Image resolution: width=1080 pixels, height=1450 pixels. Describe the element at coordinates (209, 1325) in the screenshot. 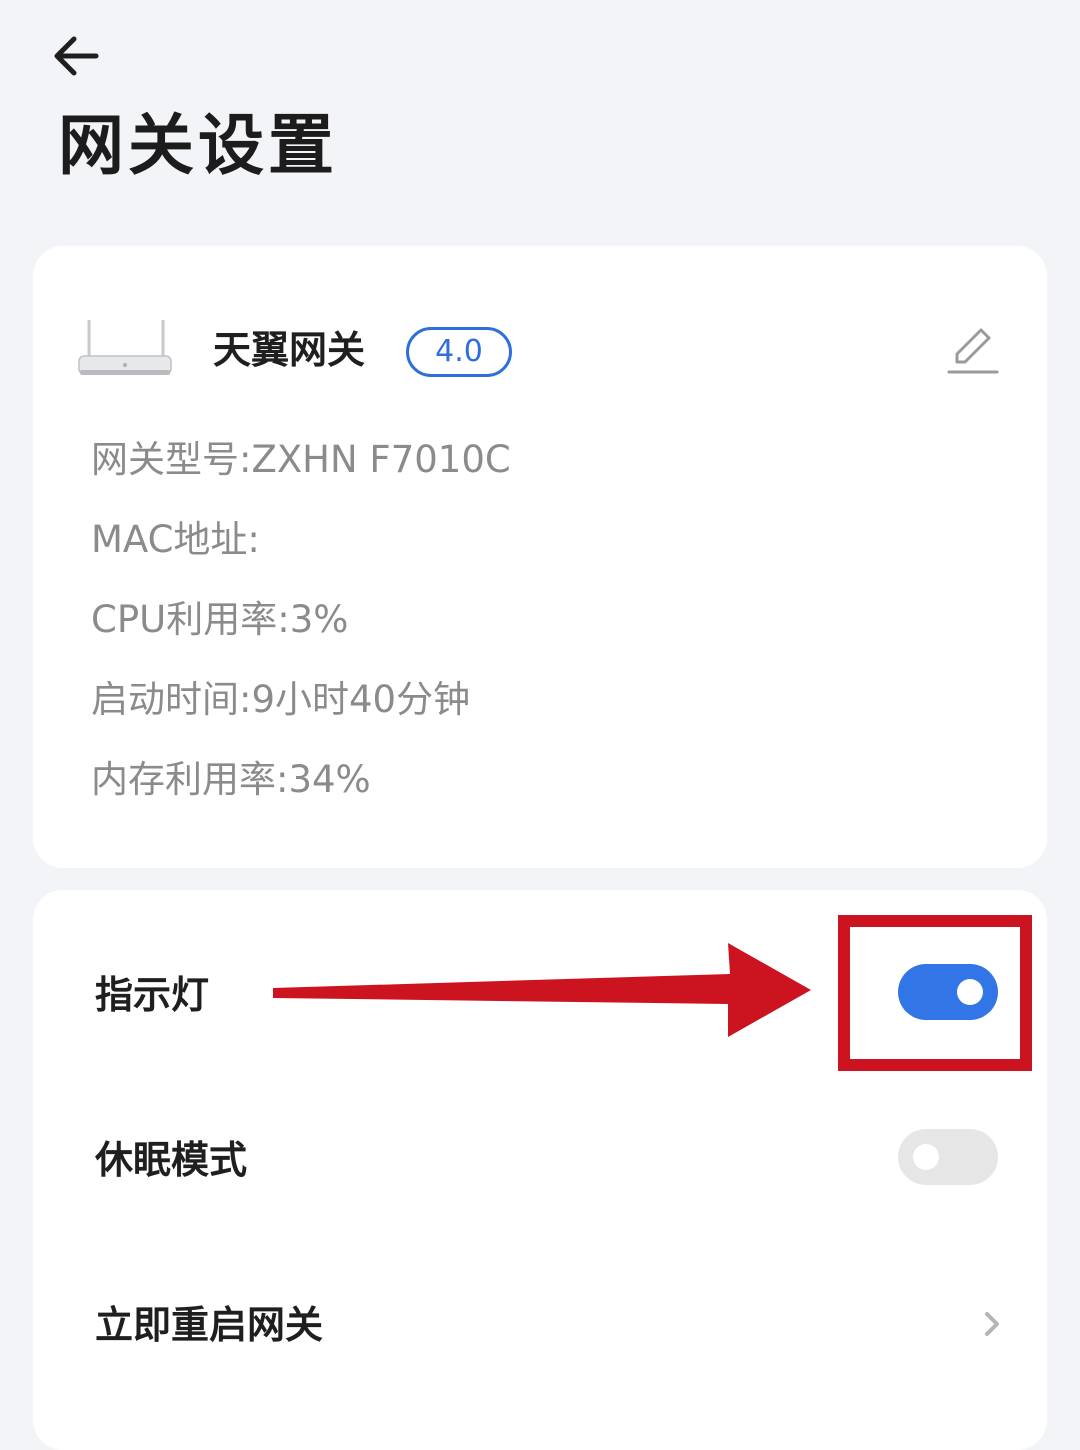

I see `restart-gateway-label: 立即重启网关` at that location.